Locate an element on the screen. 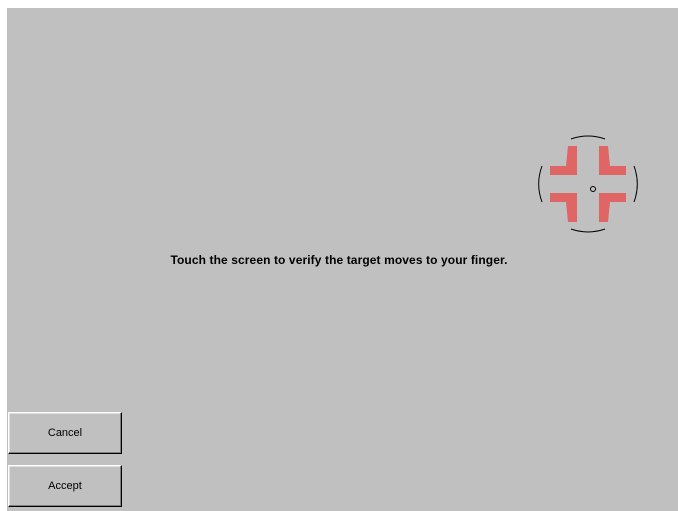 Image resolution: width=678 pixels, height=511 pixels. accept-button: Accept is located at coordinates (65, 486).